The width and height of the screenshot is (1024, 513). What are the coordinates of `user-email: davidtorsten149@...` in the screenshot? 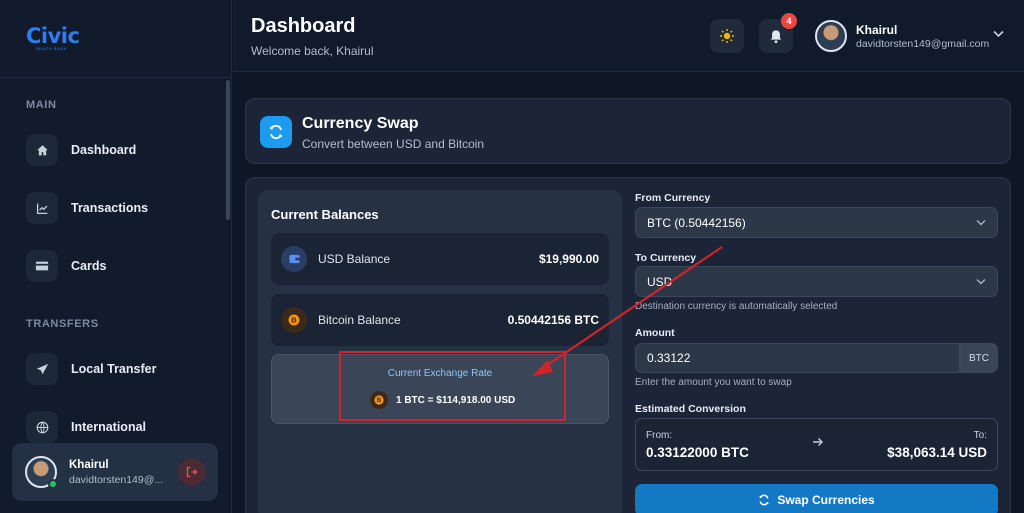 It's located at (116, 479).